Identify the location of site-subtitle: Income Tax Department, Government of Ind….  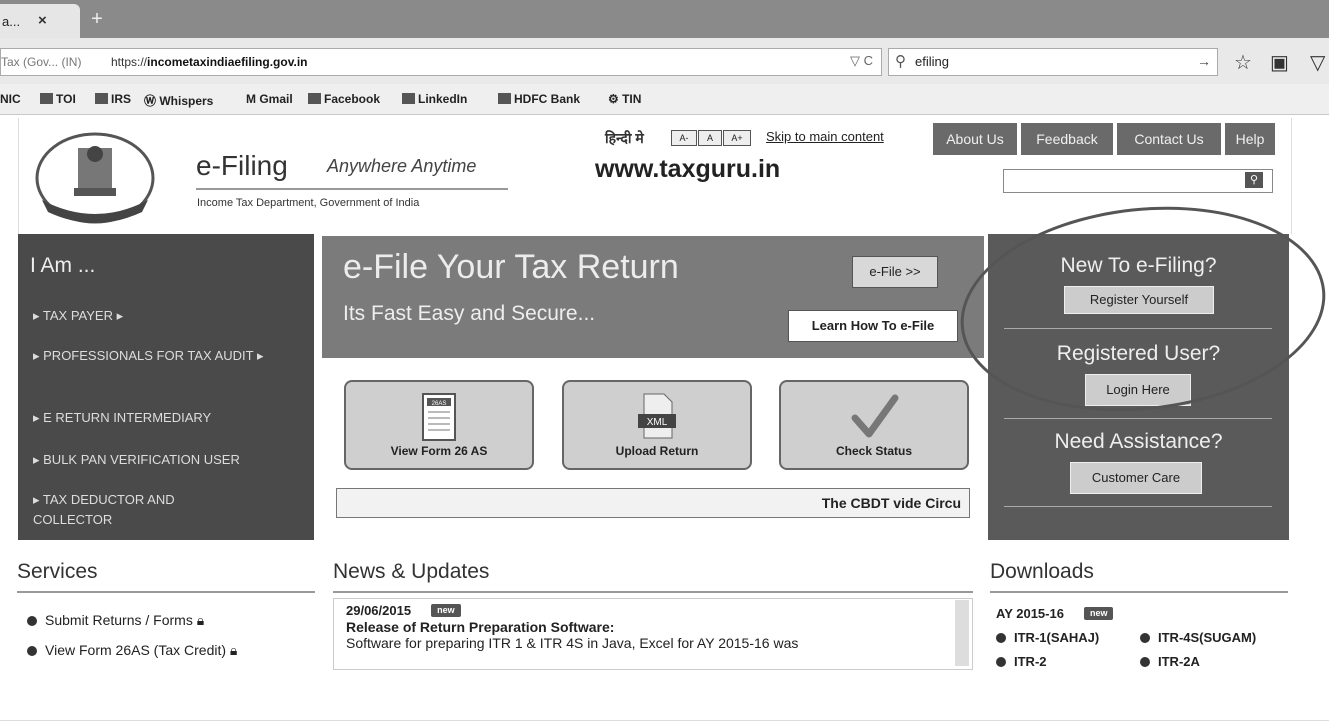
(308, 203).